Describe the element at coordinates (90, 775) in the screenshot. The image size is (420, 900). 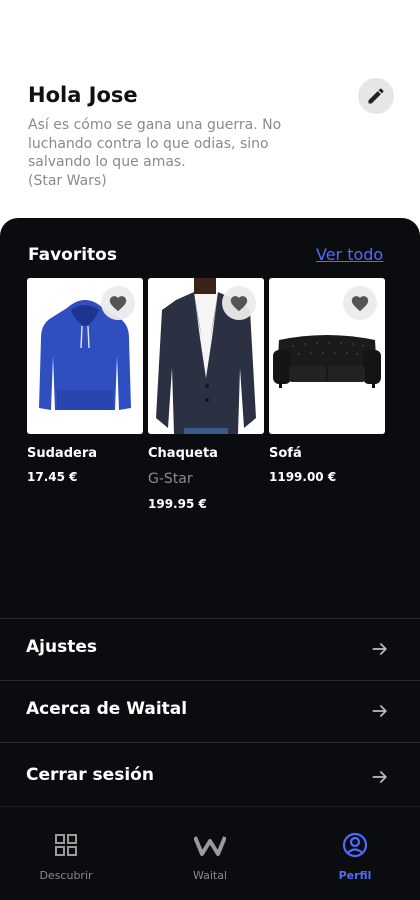
I see `menu-item-label: Cerrar sesión` at that location.